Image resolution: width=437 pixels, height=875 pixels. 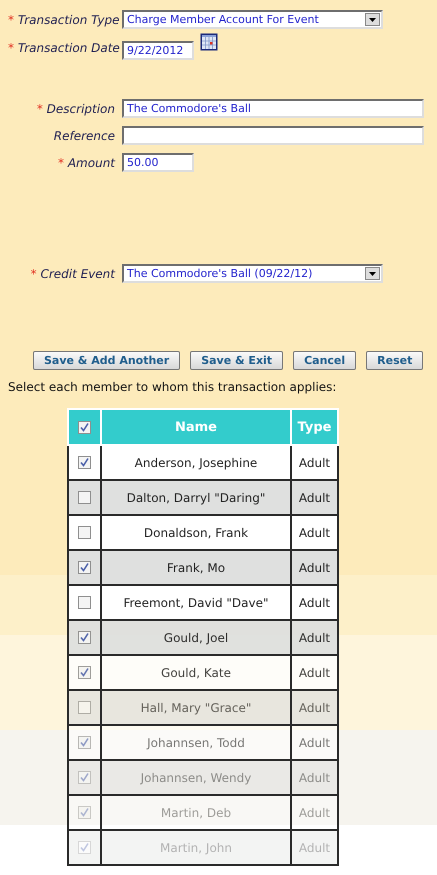 What do you see at coordinates (209, 42) in the screenshot?
I see `calendar-icon` at bounding box center [209, 42].